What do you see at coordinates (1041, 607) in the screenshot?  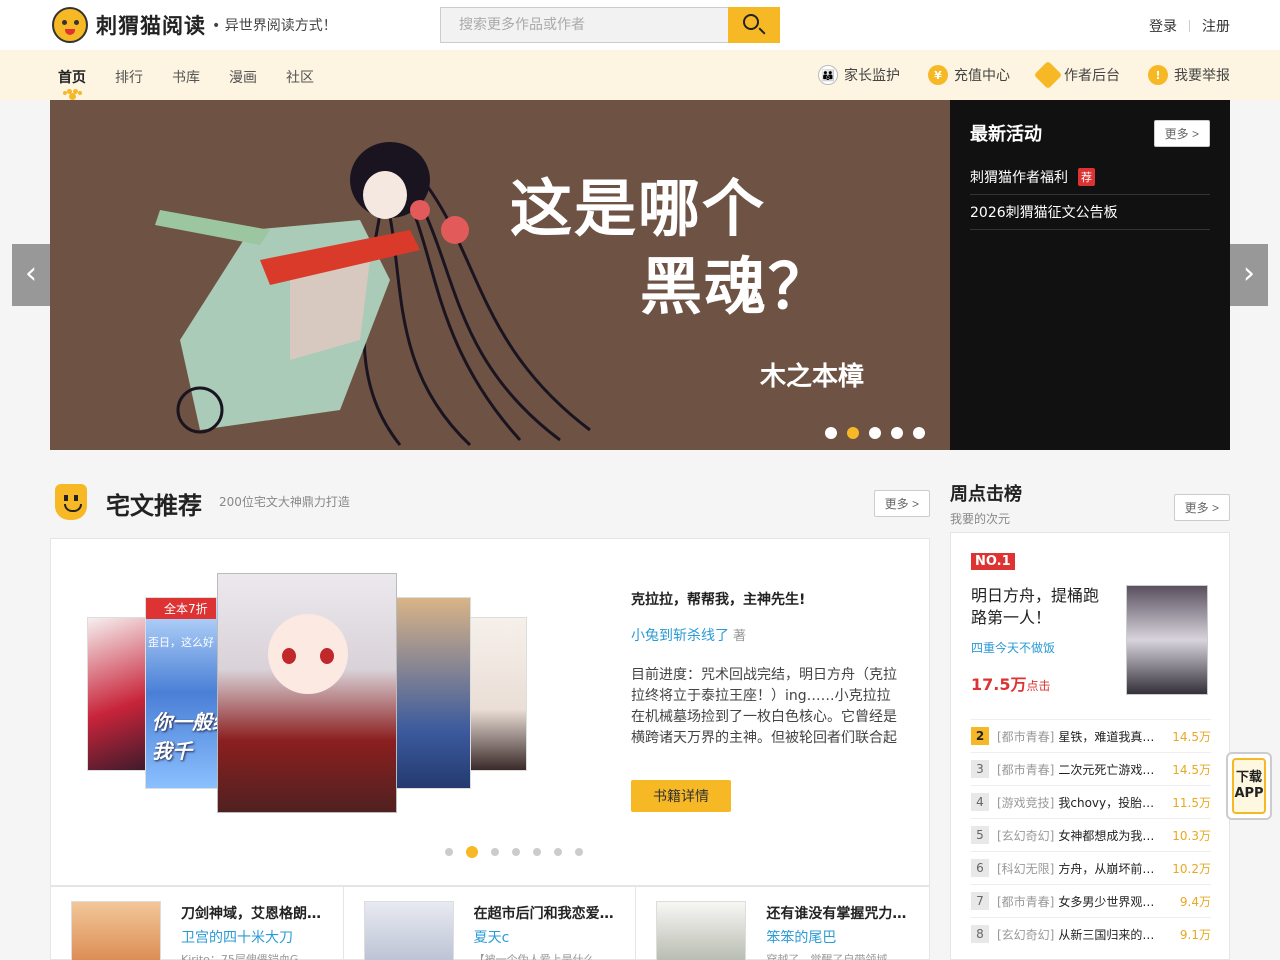 I see `top-book-title: 明日方舟，提桶跑路第一人！` at bounding box center [1041, 607].